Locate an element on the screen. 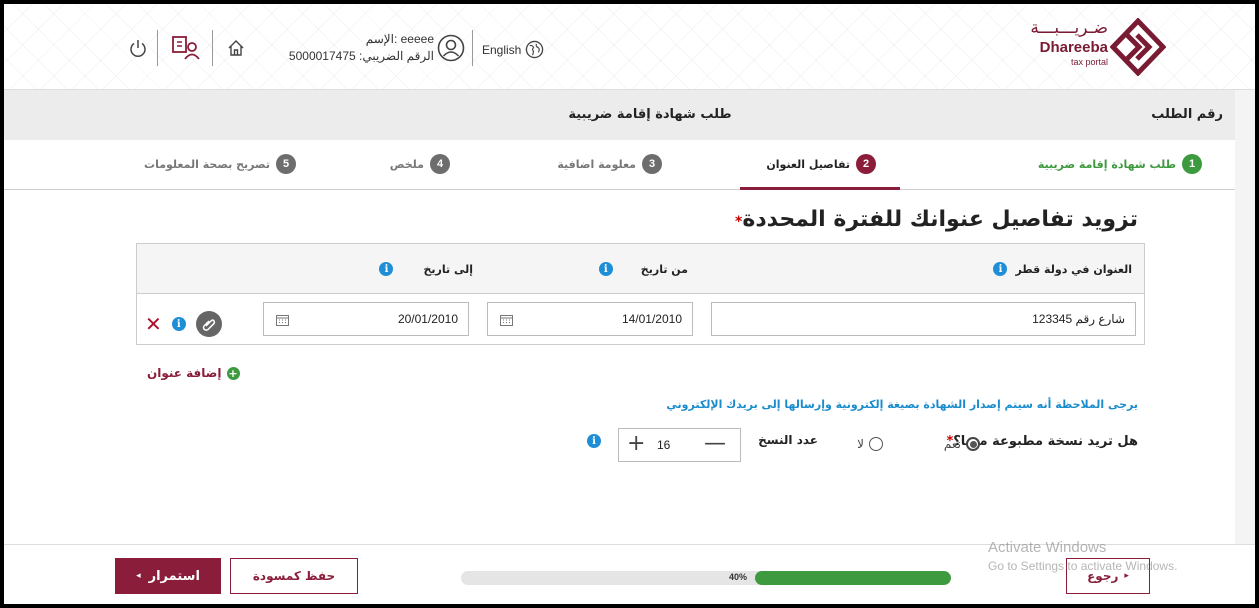 This screenshot has height=608, width=1259. vertical-scrollbar is located at coordinates (1245, 345).